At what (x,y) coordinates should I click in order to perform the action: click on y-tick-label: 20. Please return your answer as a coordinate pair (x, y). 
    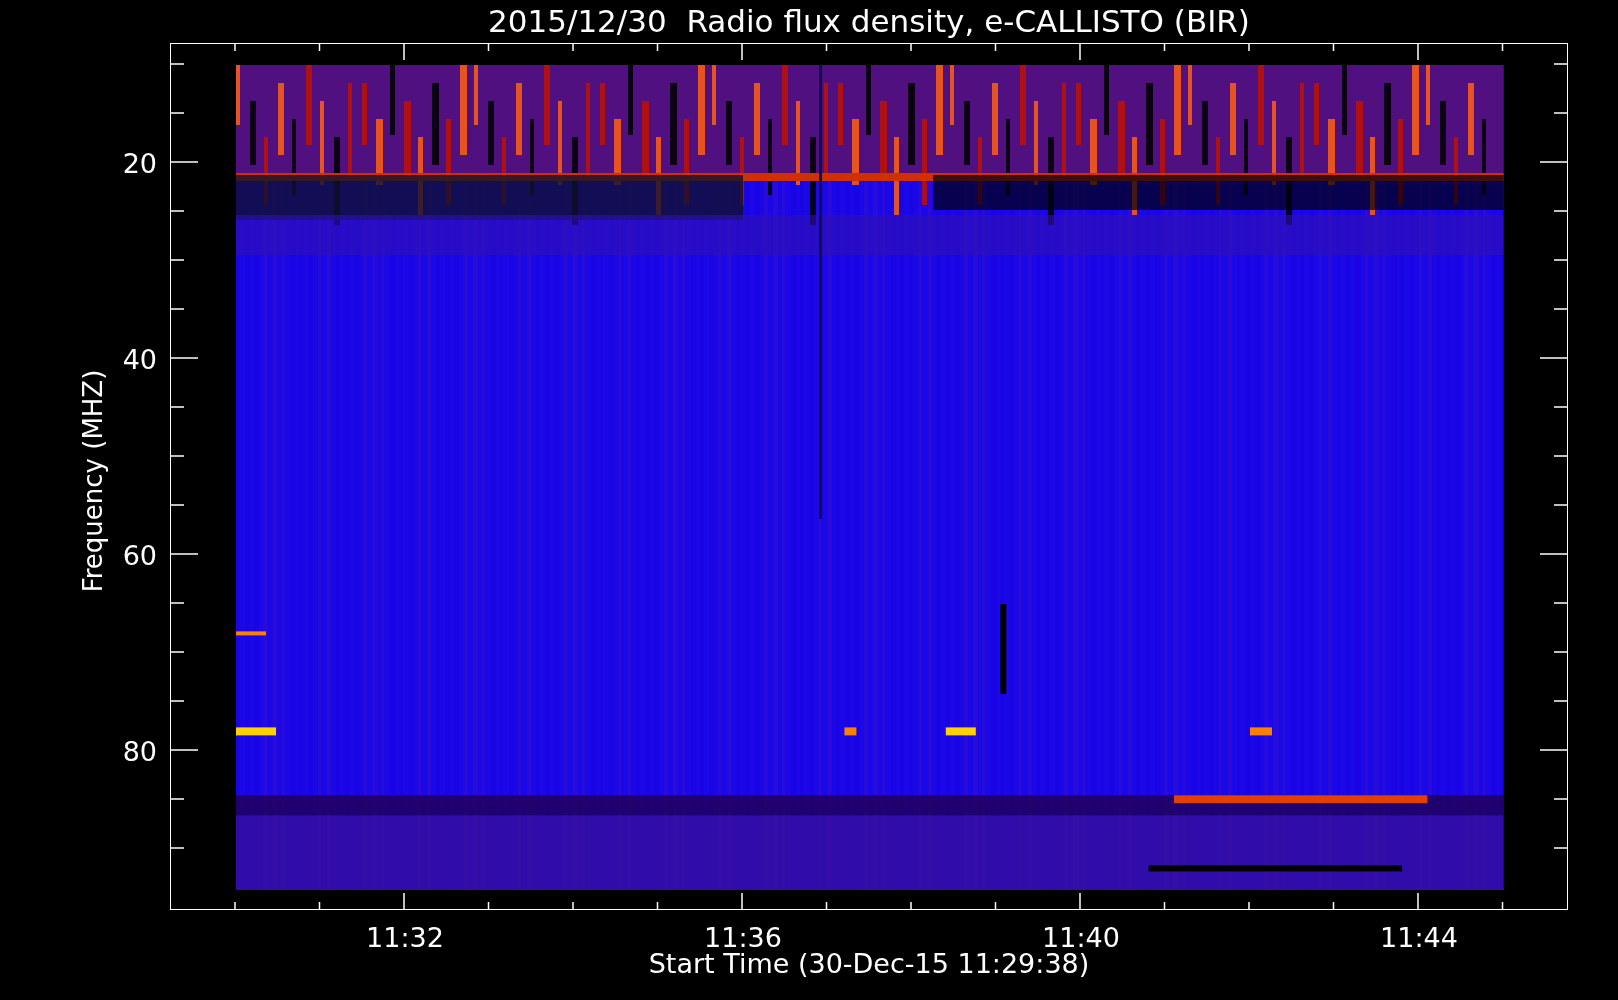
    Looking at the image, I should click on (139, 163).